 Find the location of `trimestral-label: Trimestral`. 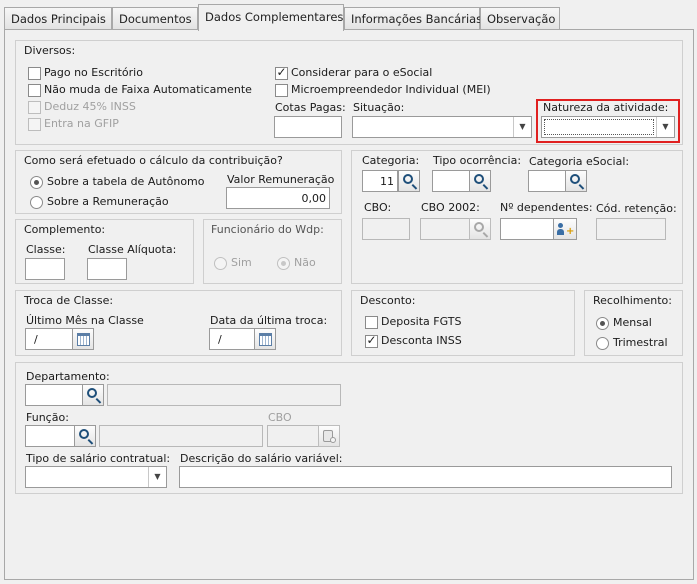

trimestral-label: Trimestral is located at coordinates (640, 342).